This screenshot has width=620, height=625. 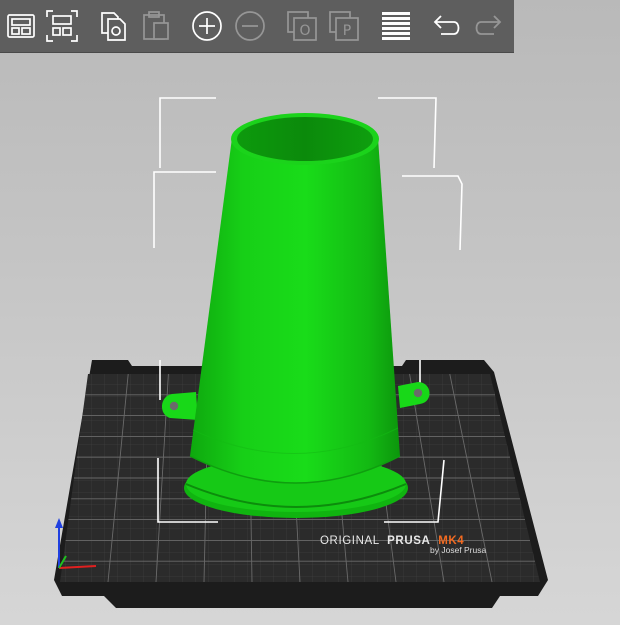 I want to click on arrange-selection-button, so click(x=62, y=26).